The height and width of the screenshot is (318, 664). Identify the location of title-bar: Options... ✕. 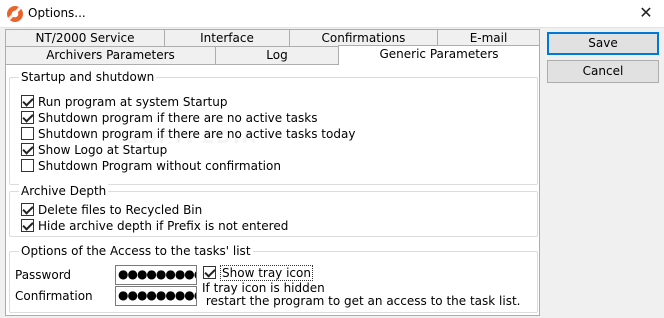
(332, 14).